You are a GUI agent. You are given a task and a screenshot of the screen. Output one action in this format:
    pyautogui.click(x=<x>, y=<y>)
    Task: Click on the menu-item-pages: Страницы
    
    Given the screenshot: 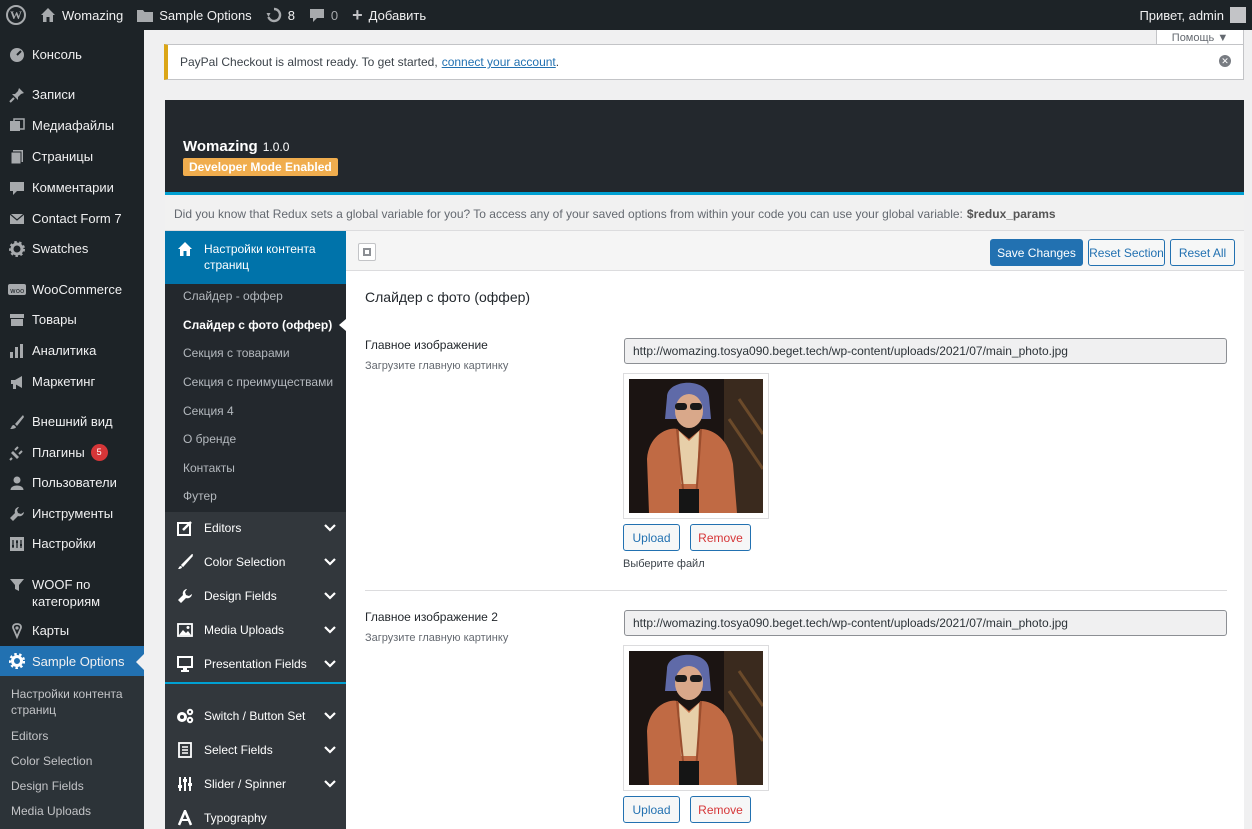 What is the action you would take?
    pyautogui.click(x=72, y=157)
    